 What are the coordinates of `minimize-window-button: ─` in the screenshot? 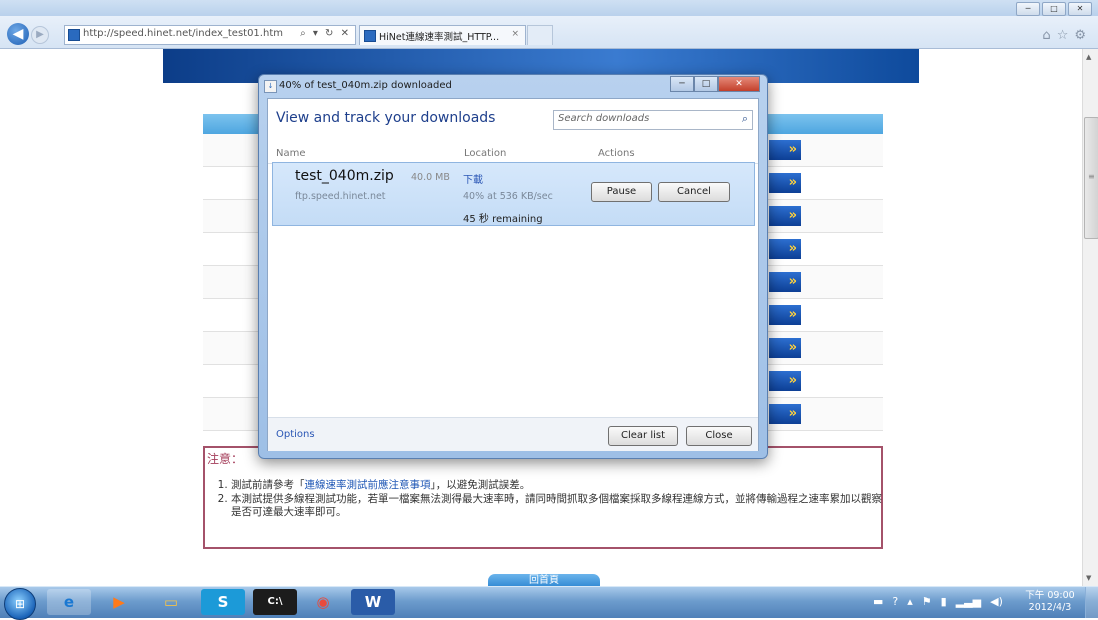 It's located at (1028, 9).